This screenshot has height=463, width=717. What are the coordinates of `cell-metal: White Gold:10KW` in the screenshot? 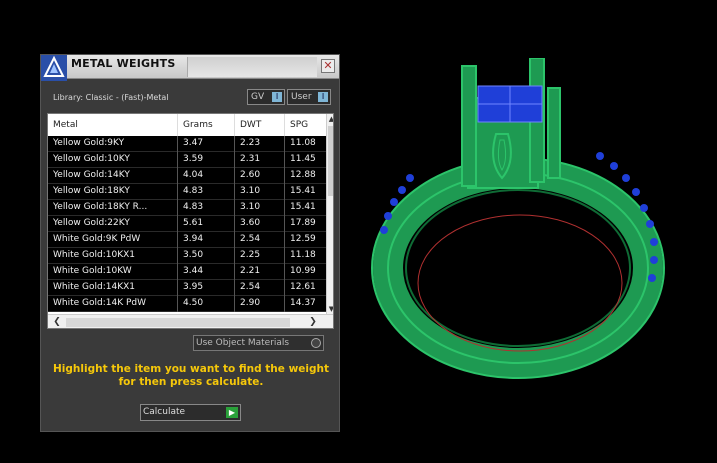 It's located at (113, 272).